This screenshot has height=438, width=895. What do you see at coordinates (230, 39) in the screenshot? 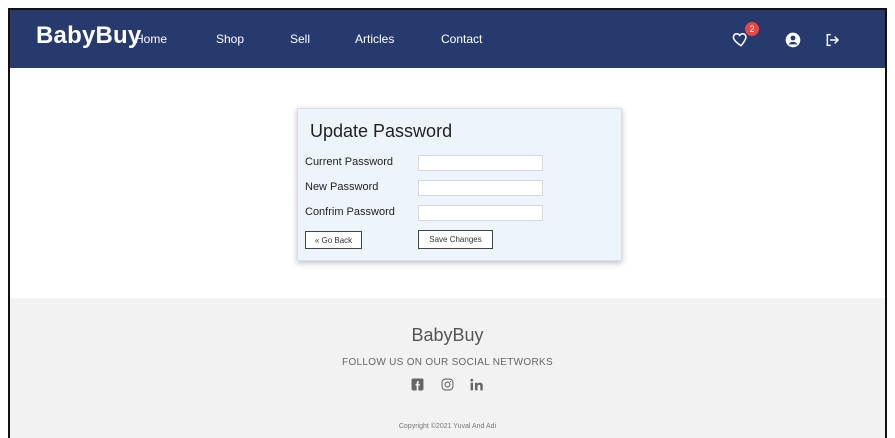
I see `nav-link-shop: Shop` at bounding box center [230, 39].